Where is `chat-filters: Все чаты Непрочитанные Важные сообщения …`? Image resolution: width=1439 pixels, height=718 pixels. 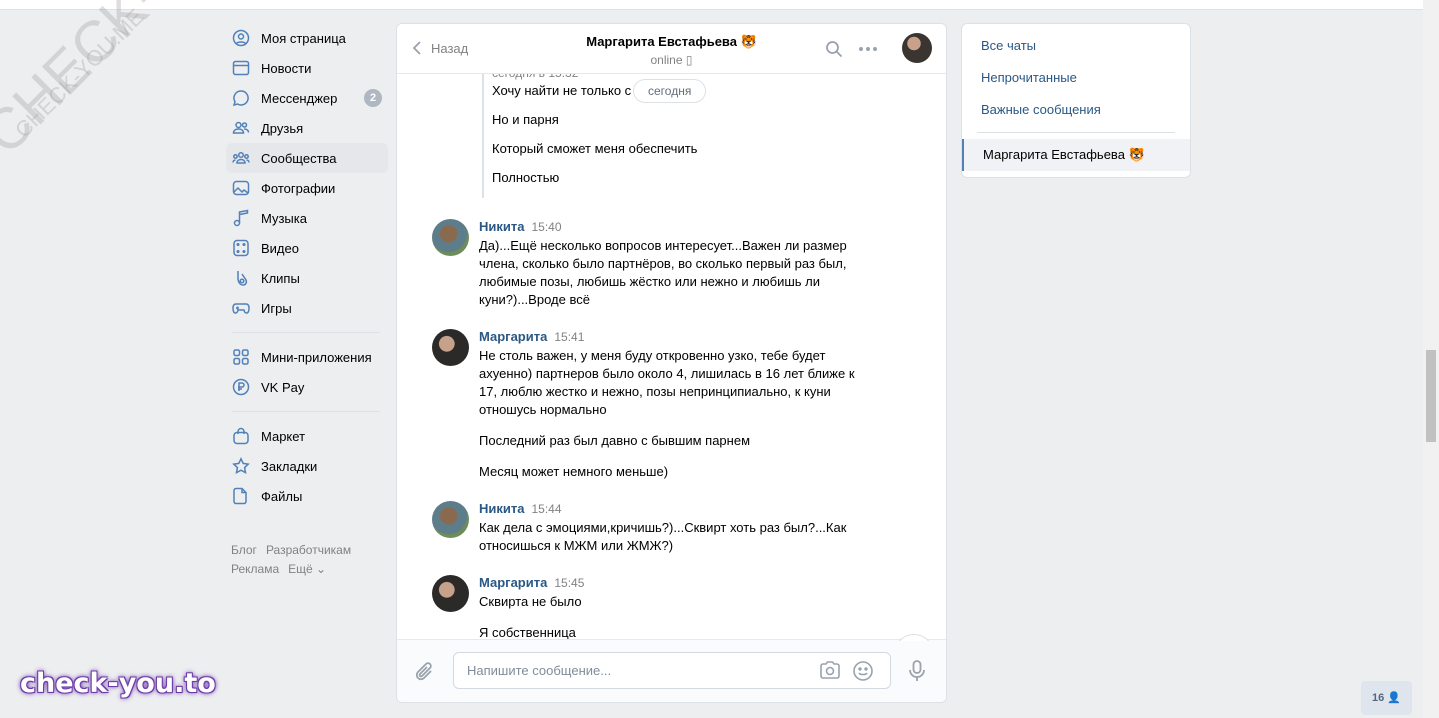 chat-filters: Все чаты Непрочитанные Важные сообщения … is located at coordinates (1076, 100).